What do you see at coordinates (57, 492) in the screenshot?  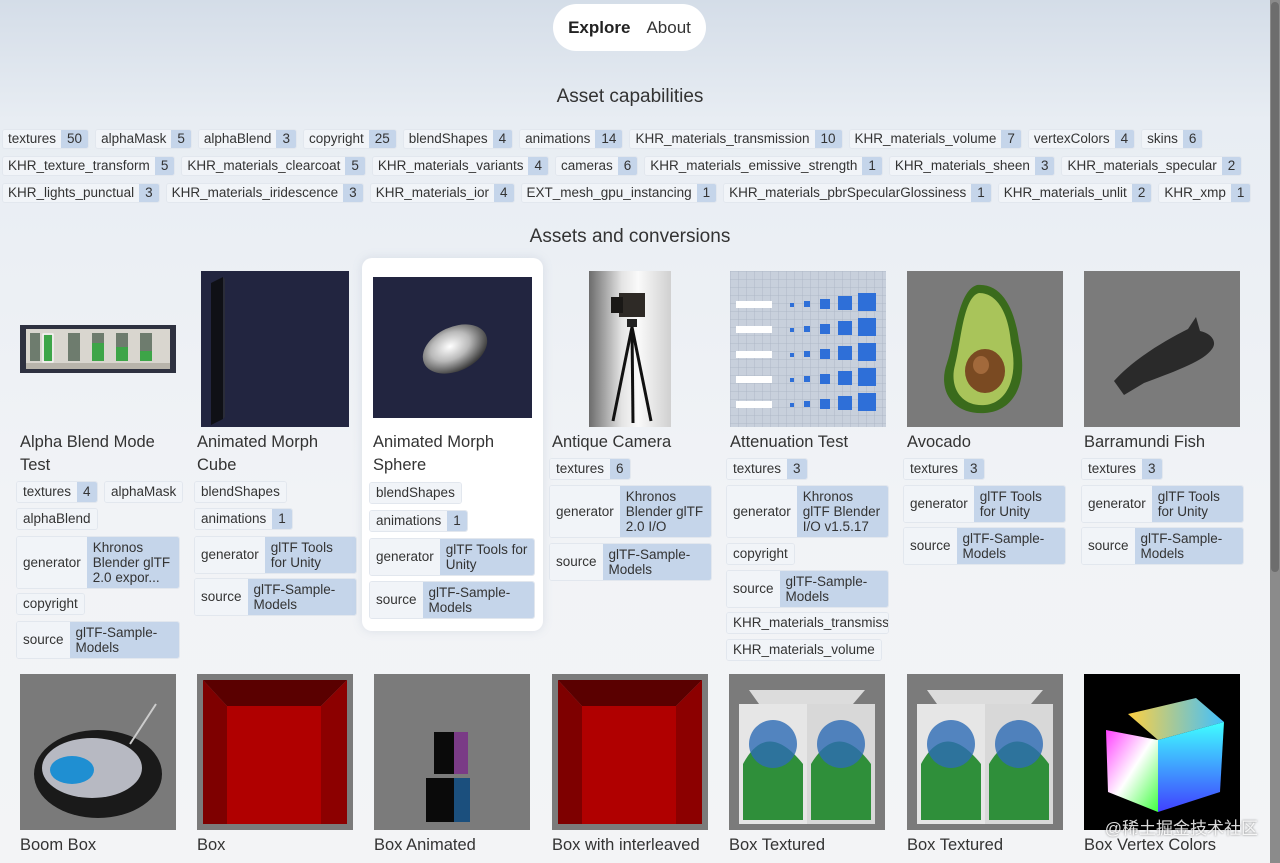 I see `tag-textures: textures 4` at bounding box center [57, 492].